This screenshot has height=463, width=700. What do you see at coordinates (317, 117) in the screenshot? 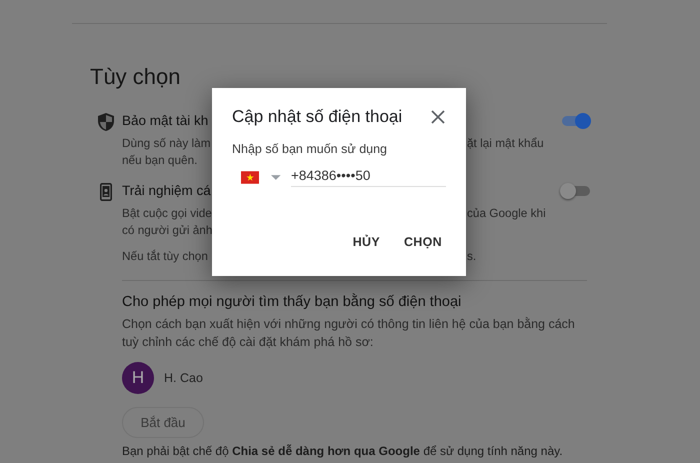
I see `dialog-title: Cập nhật số điện thoại` at bounding box center [317, 117].